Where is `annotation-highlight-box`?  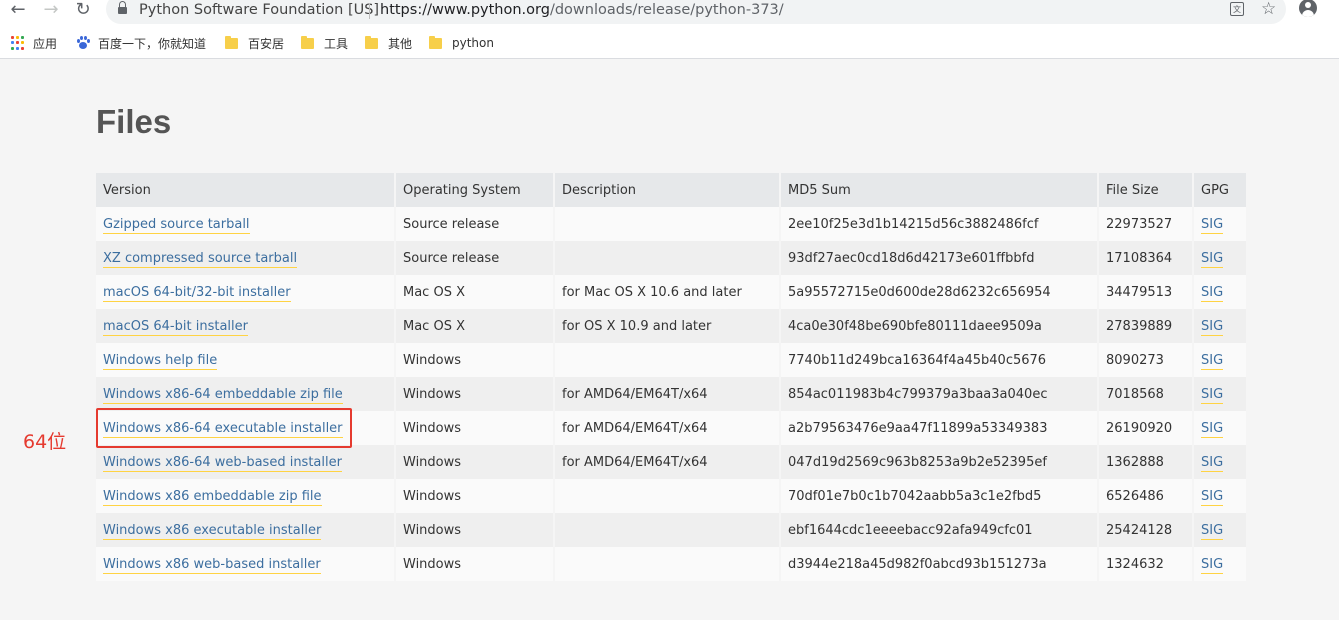
annotation-highlight-box is located at coordinates (224, 428).